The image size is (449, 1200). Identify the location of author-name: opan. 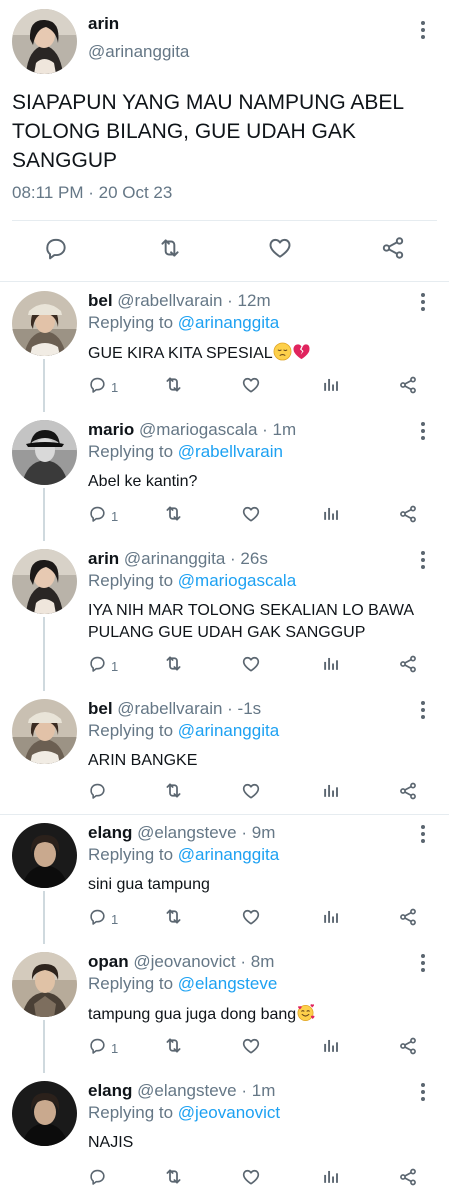
(108, 961).